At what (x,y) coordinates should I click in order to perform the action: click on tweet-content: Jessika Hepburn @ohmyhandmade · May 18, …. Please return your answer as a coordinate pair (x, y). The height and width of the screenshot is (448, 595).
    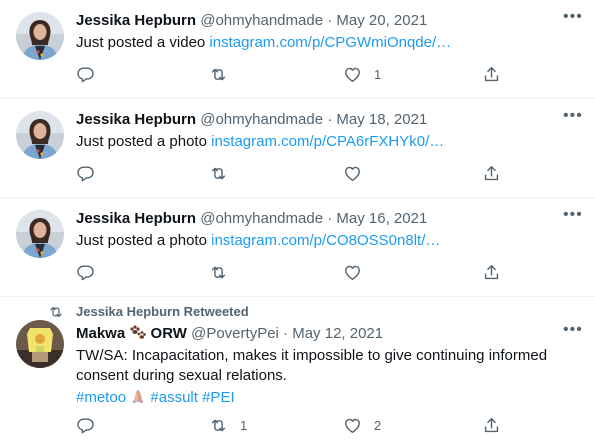
    Looking at the image, I should click on (327, 131).